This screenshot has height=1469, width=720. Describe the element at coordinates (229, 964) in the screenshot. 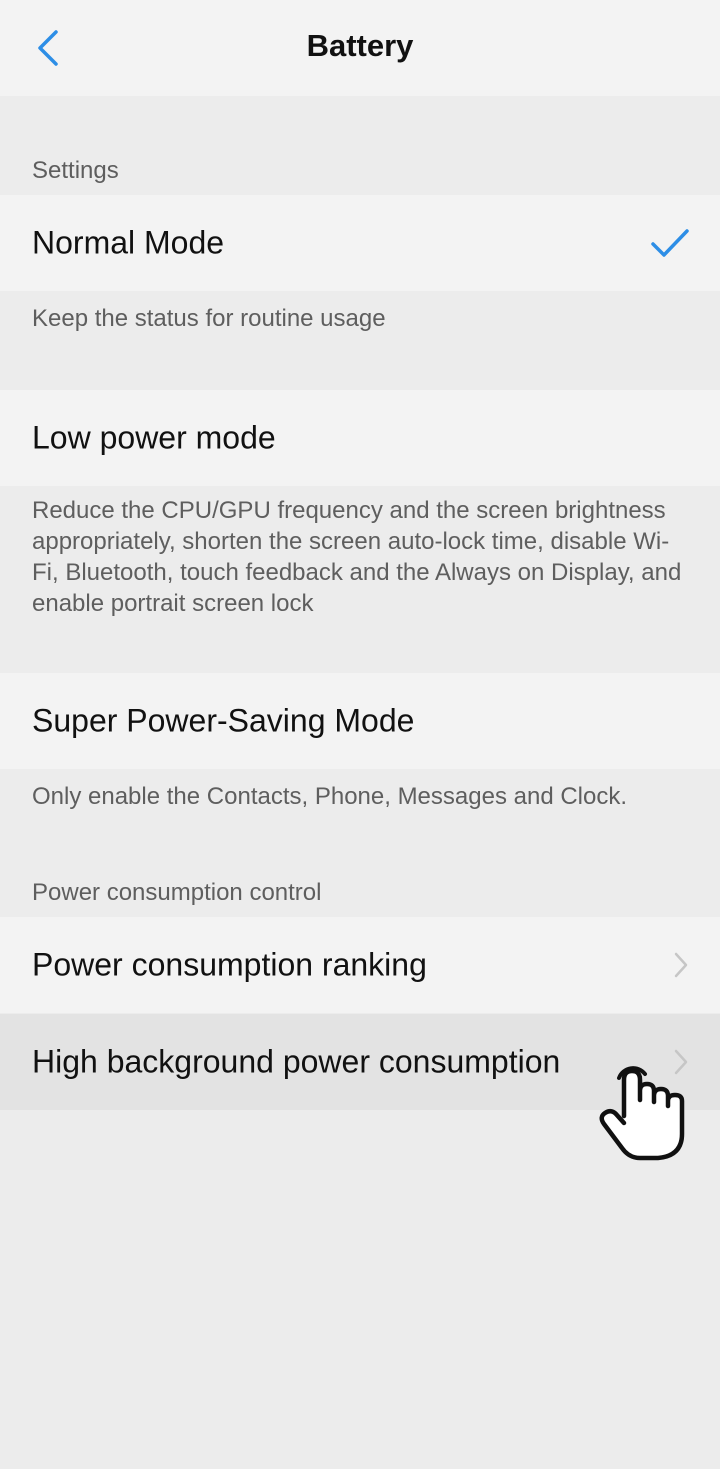

I see `power-consumption-ranking-label: Power consumption ranking` at that location.